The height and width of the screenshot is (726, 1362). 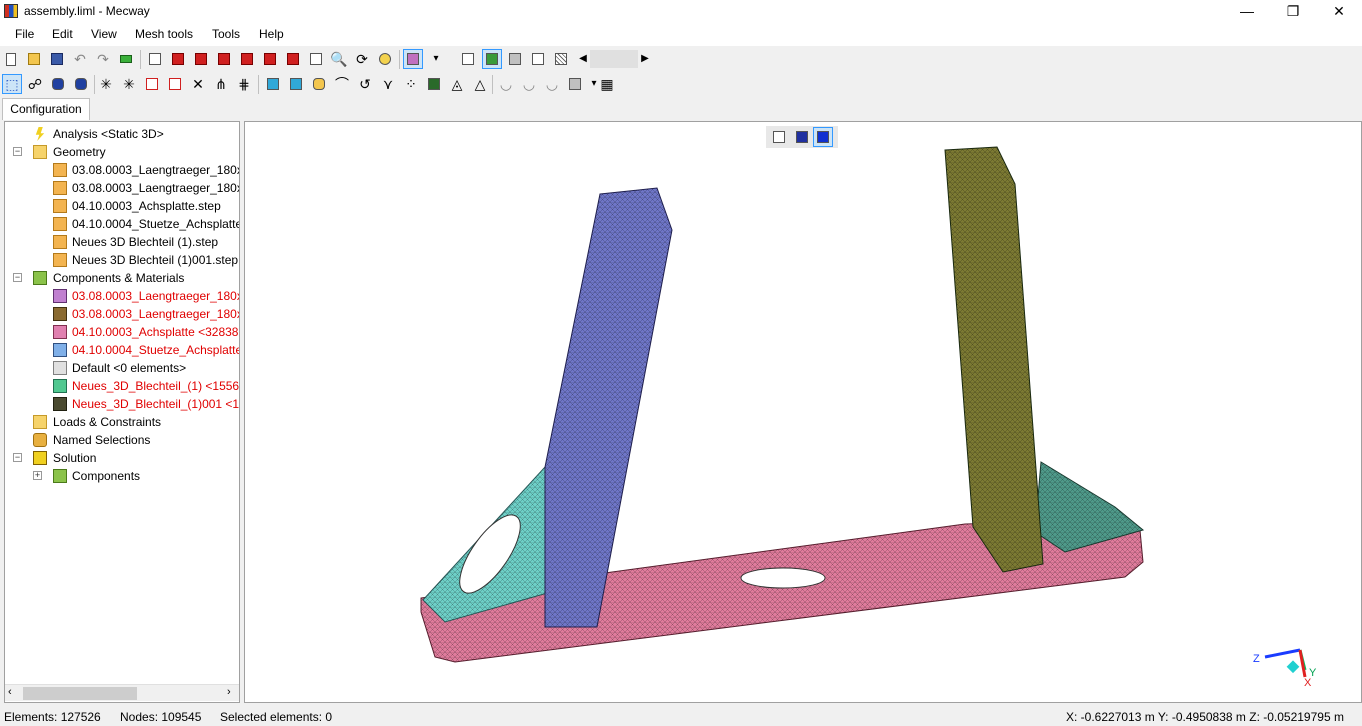 What do you see at coordinates (224, 59) in the screenshot?
I see `view-left-icon` at bounding box center [224, 59].